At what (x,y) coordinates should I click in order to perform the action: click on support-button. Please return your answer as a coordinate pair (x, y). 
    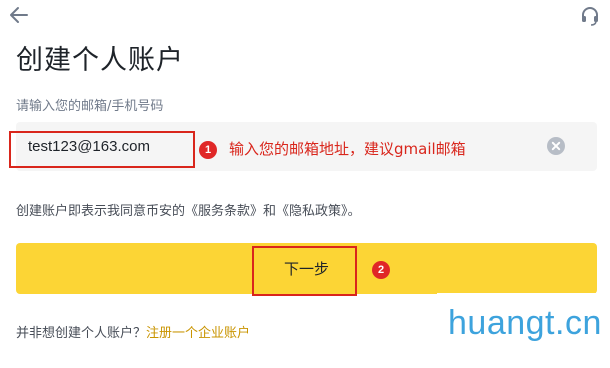
    Looking at the image, I should click on (590, 16).